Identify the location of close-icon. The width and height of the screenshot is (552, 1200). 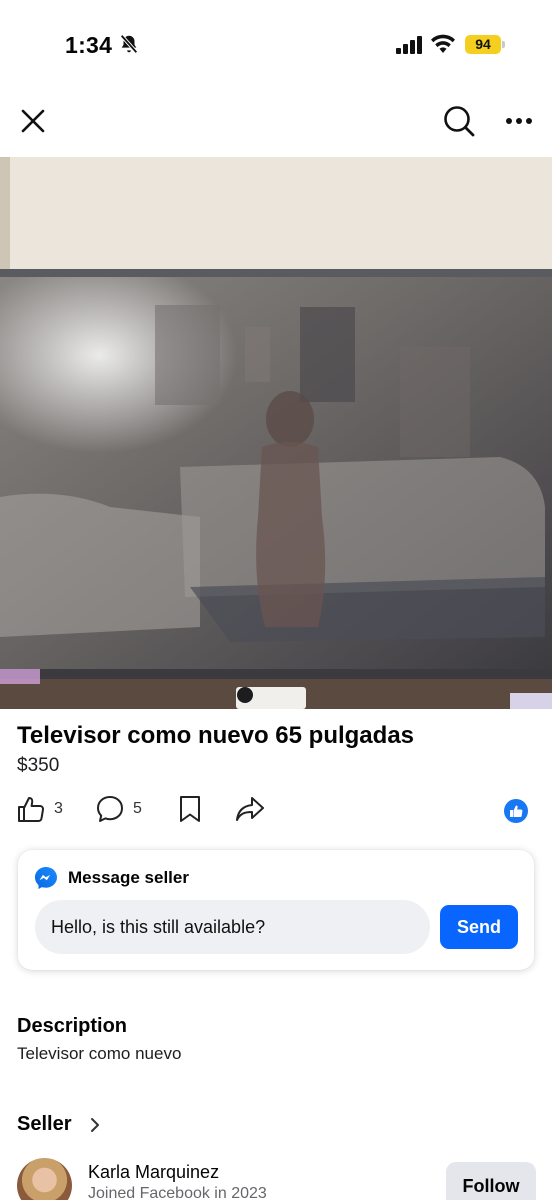
(33, 121).